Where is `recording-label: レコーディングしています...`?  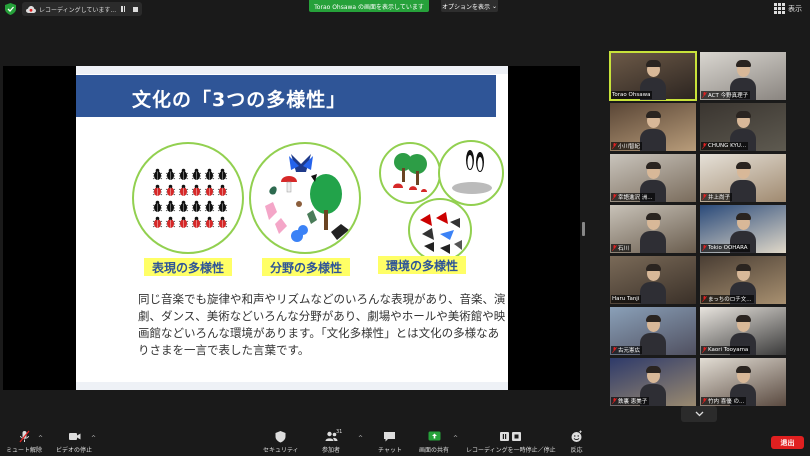 recording-label: レコーディングしています... is located at coordinates (78, 10).